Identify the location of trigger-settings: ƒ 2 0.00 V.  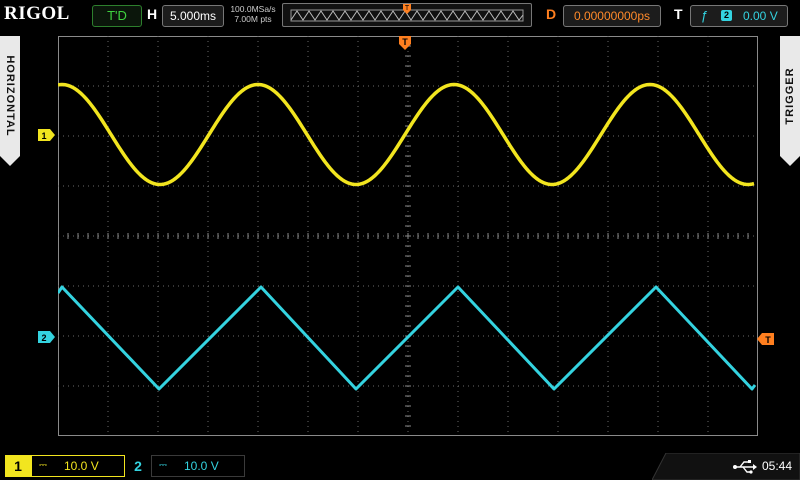
(739, 16).